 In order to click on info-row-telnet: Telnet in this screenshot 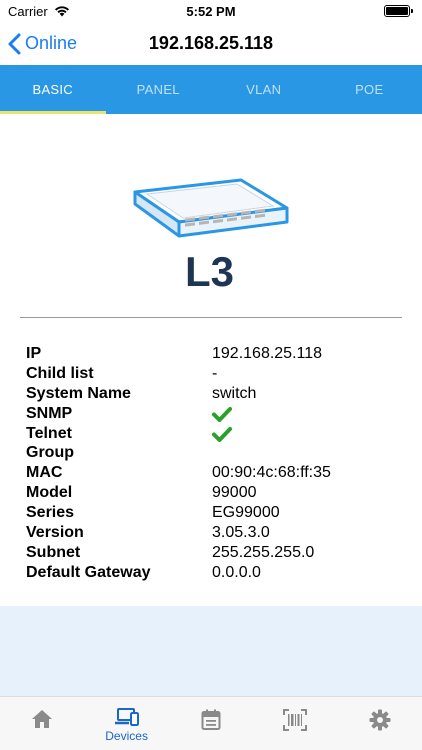, I will do `click(216, 434)`.